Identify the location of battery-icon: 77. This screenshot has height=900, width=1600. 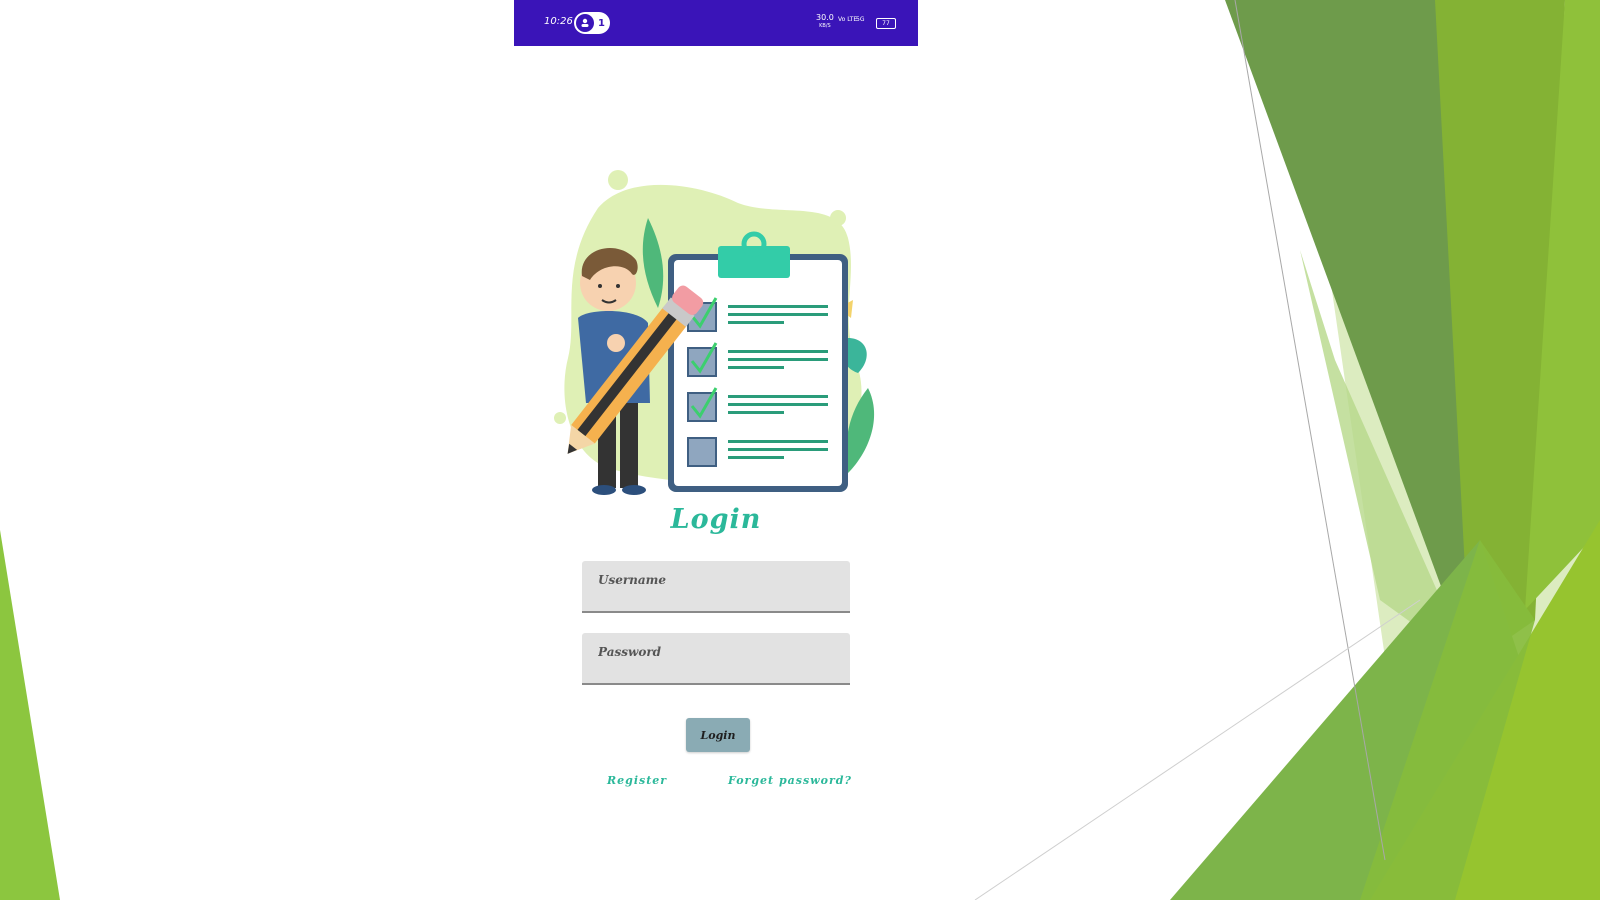
(886, 23).